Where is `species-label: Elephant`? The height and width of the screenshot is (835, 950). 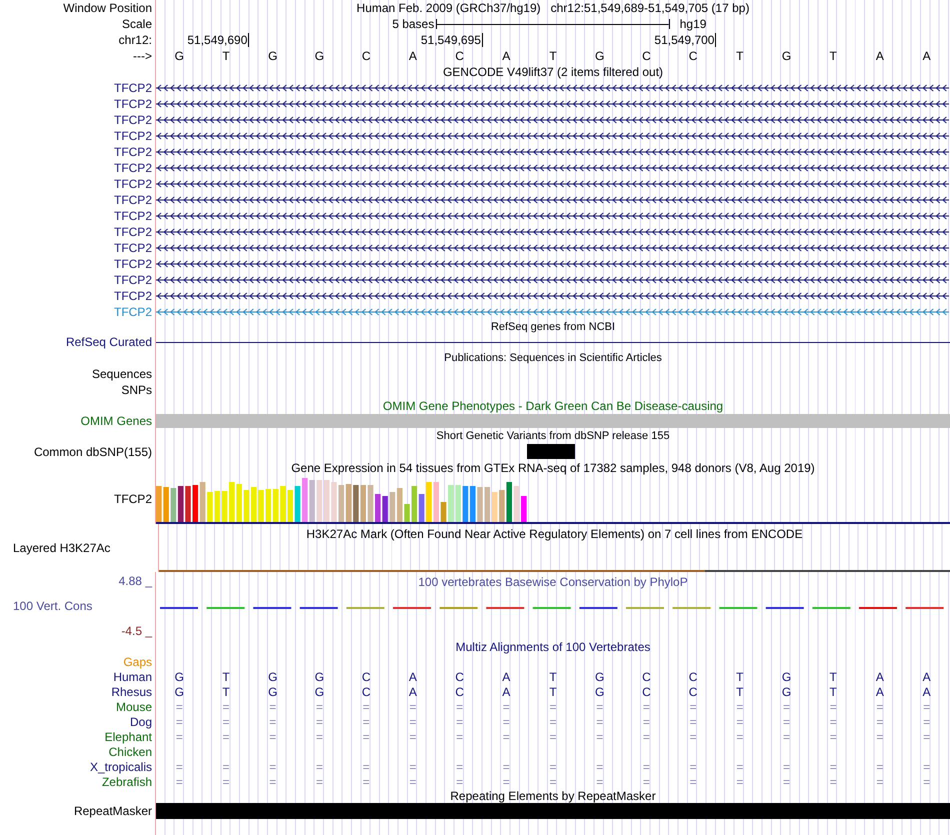 species-label: Elephant is located at coordinates (128, 737).